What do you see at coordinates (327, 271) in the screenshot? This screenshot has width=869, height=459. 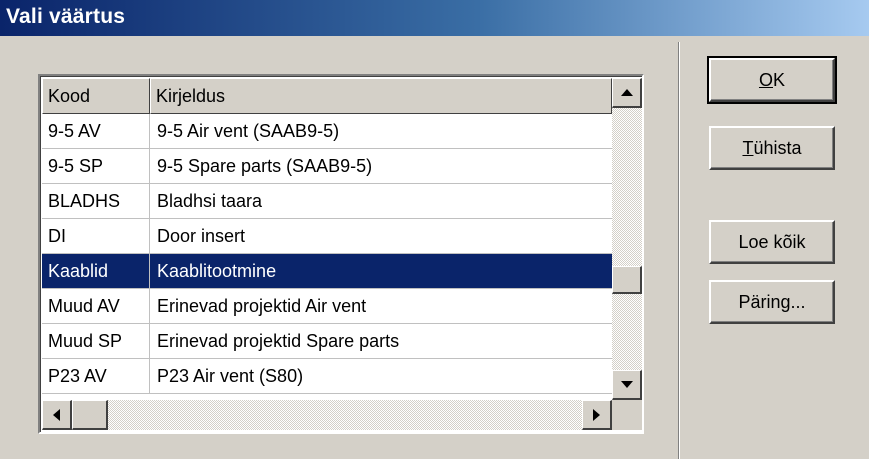 I see `list-row-selected: Kaablid Kaablitootmine` at bounding box center [327, 271].